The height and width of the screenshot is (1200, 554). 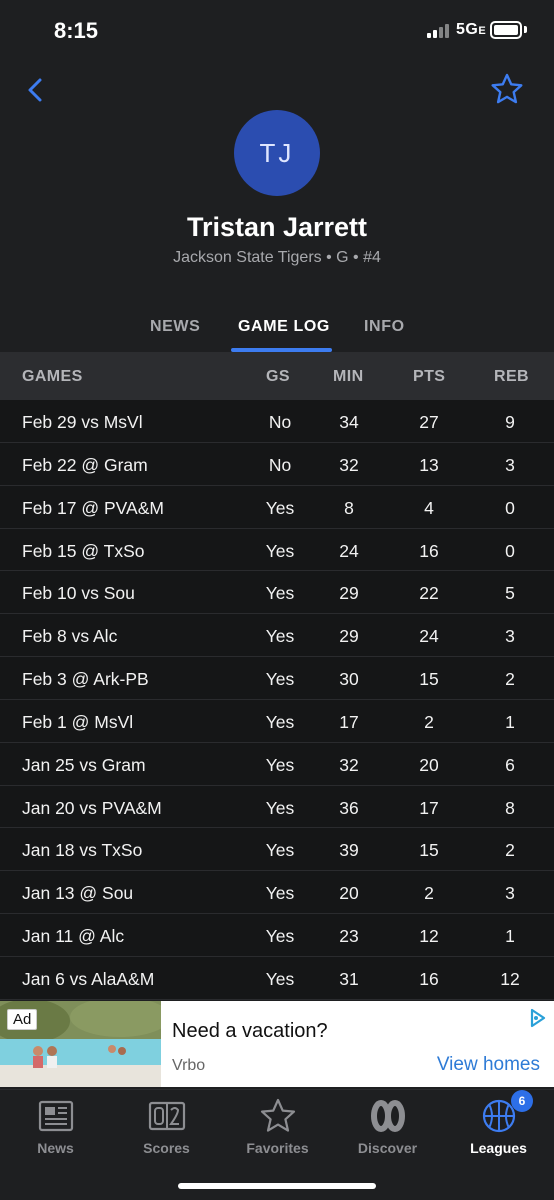 What do you see at coordinates (73, 936) in the screenshot?
I see `cell-game: Jan 11 @ Alc` at bounding box center [73, 936].